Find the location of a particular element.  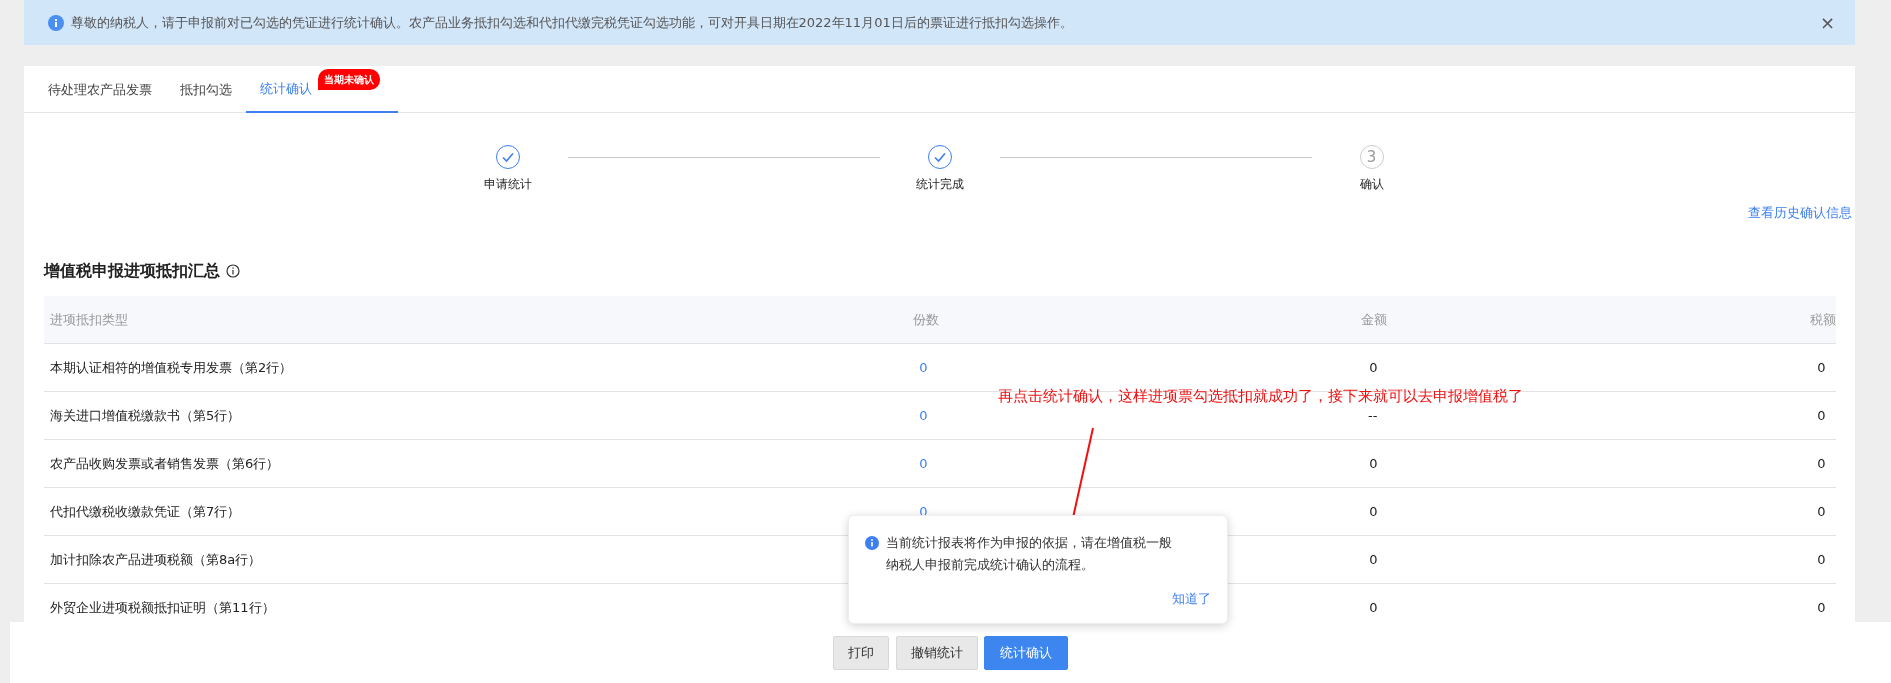

table-cell: 海关进口增值税缴款书（第5行） is located at coordinates (312, 415).